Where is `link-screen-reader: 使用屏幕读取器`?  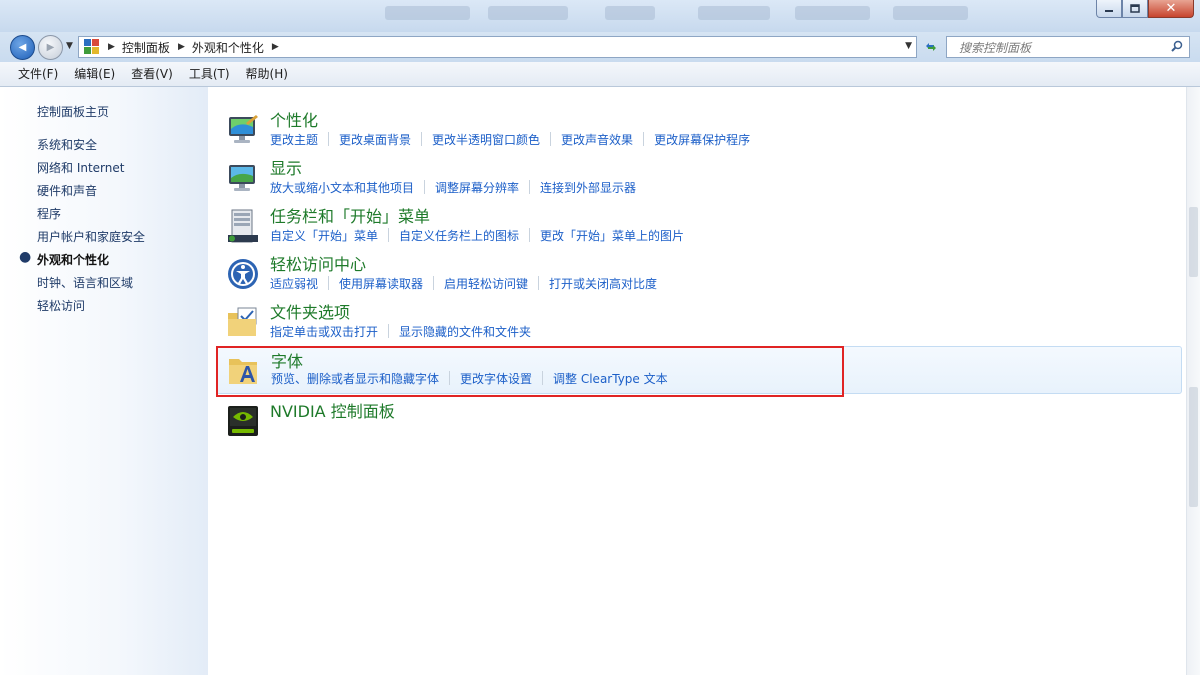 link-screen-reader: 使用屏幕读取器 is located at coordinates (381, 283).